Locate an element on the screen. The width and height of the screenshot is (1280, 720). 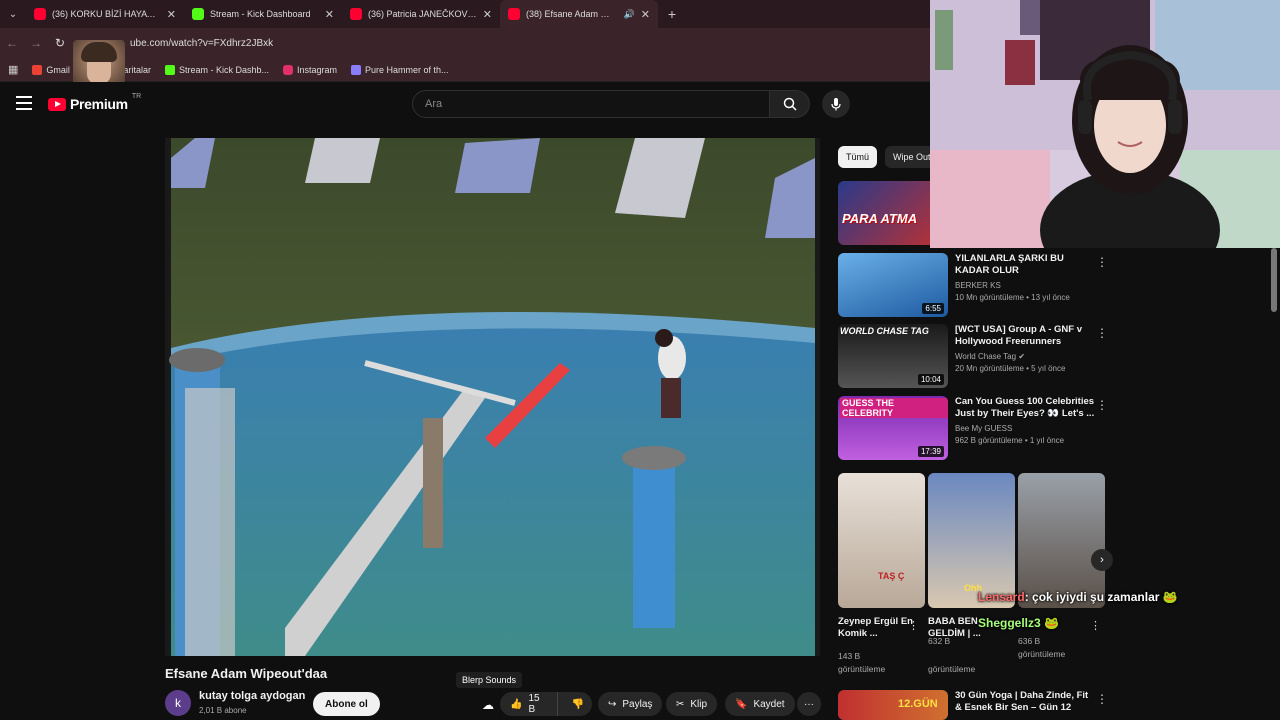
browser-tab: Stream - Kick Dashboard ✕ is located at coordinates (263, 14).